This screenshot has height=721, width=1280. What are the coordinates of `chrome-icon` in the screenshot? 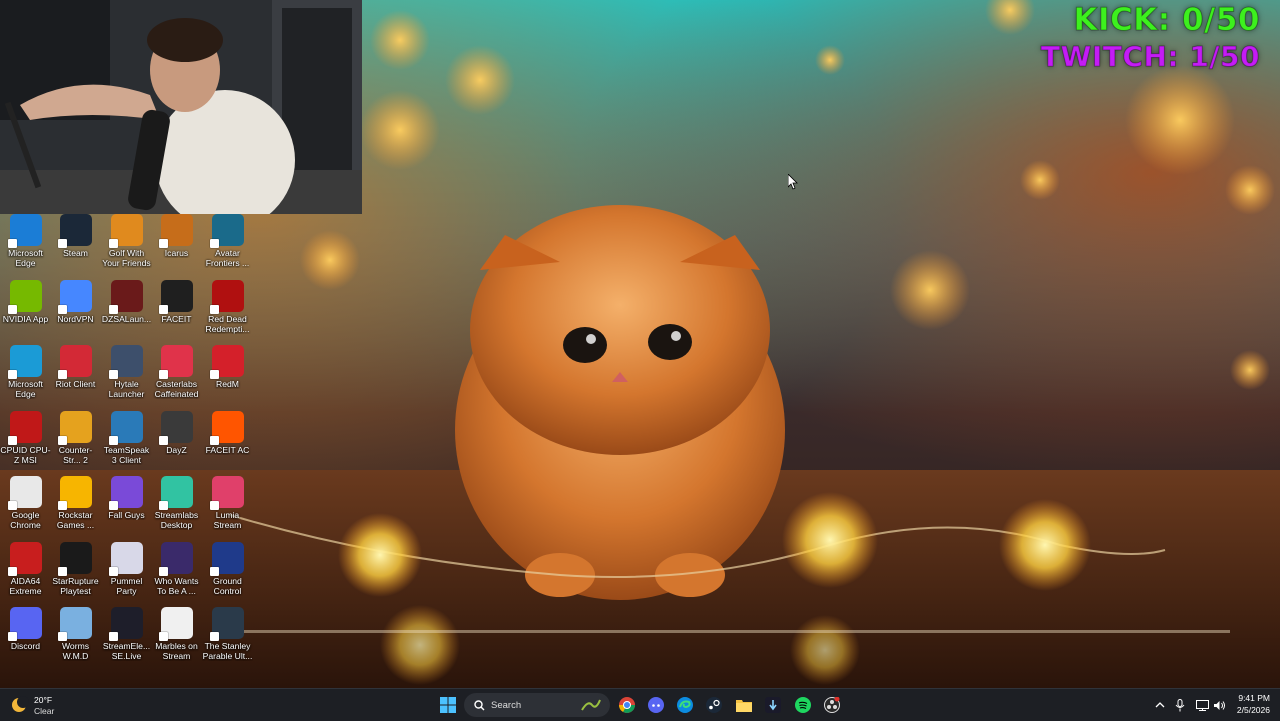 It's located at (627, 705).